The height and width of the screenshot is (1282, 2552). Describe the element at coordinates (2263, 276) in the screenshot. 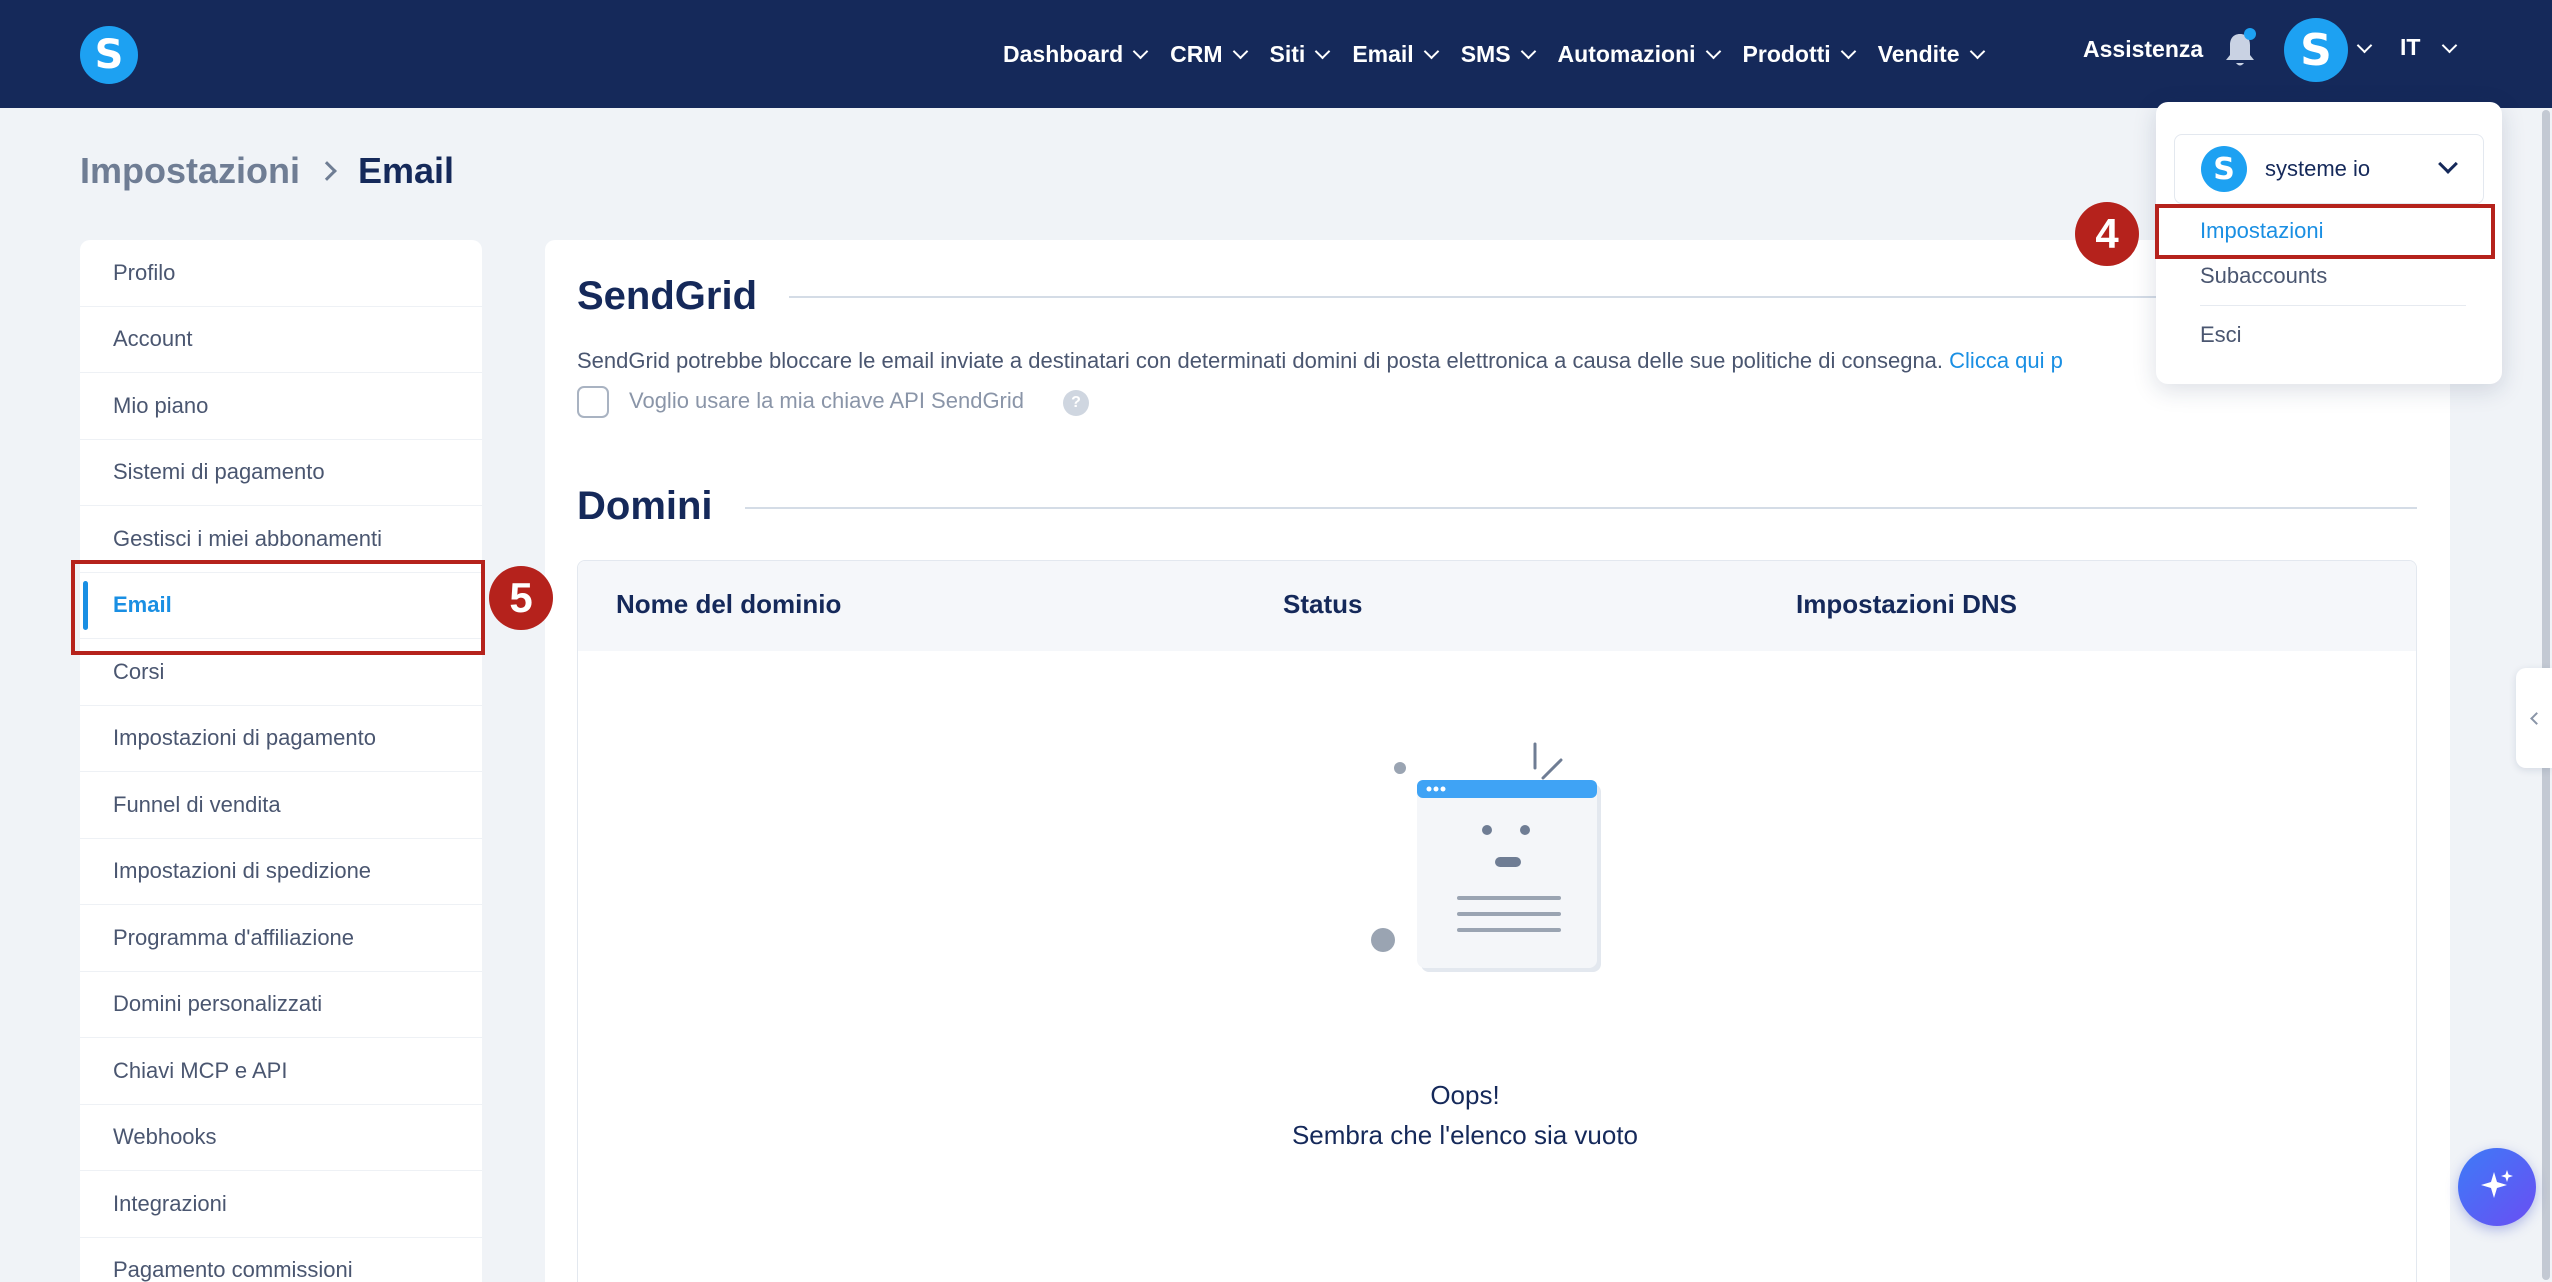

I see `menu-item-subaccounts: Subaccounts` at that location.